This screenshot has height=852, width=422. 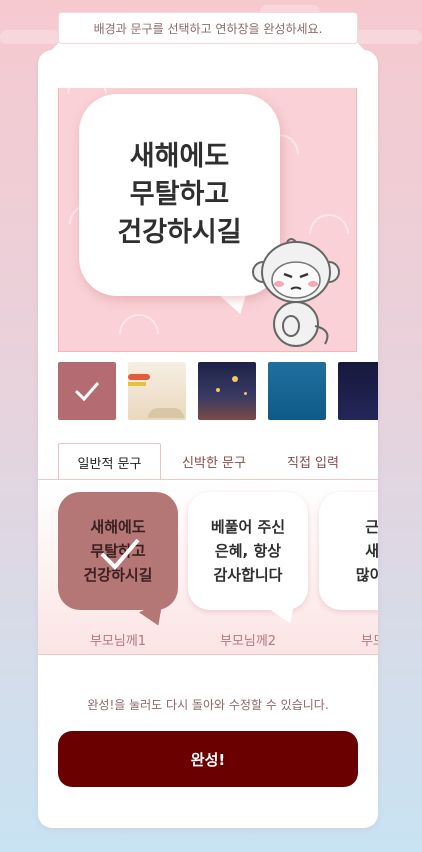 I want to click on phrase-card-3: 근하 새해 많이 받, so click(x=348, y=551).